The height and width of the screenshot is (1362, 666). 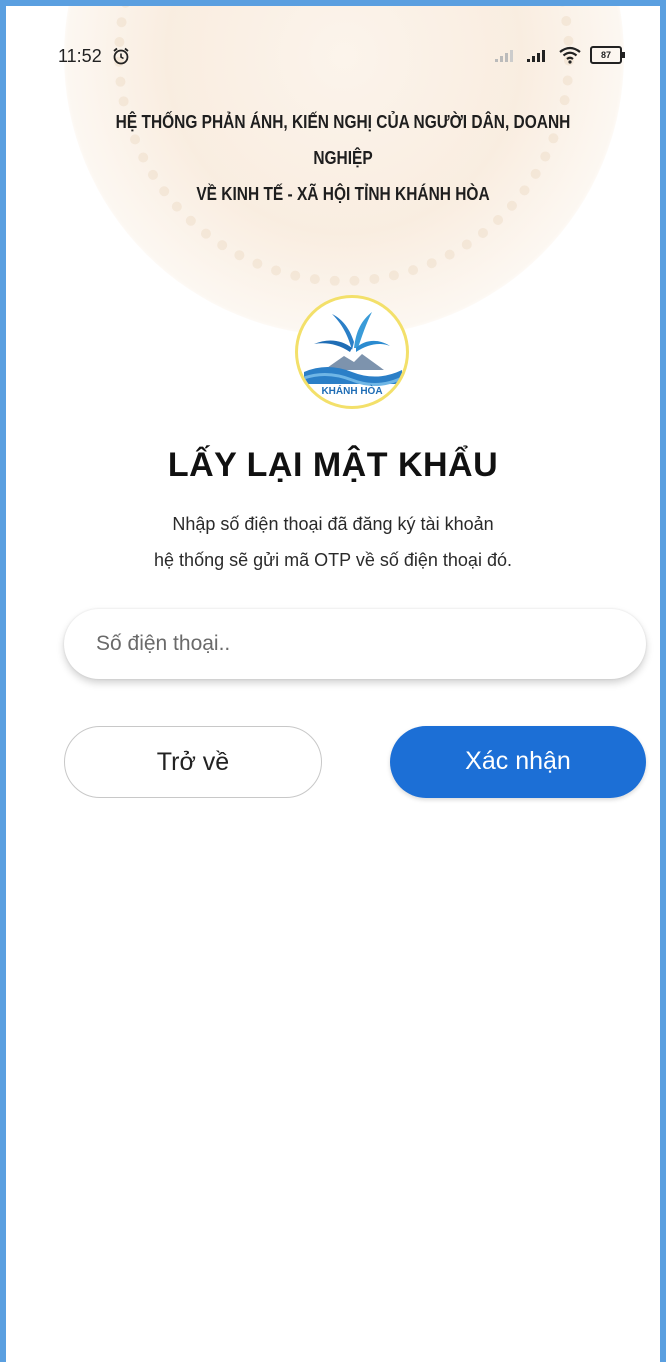 I want to click on signal-icon, so click(x=503, y=56).